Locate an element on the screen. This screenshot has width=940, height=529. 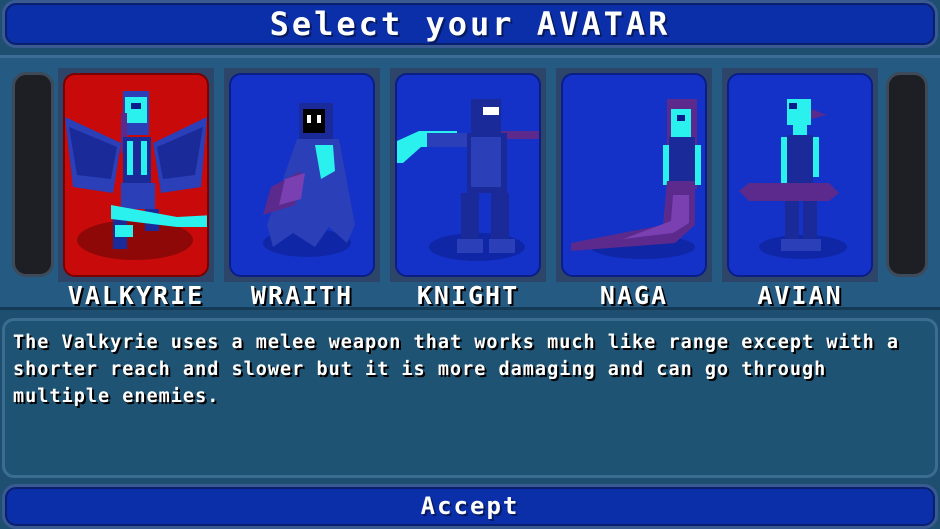
avatar-card-valkyrie is located at coordinates (136, 175).